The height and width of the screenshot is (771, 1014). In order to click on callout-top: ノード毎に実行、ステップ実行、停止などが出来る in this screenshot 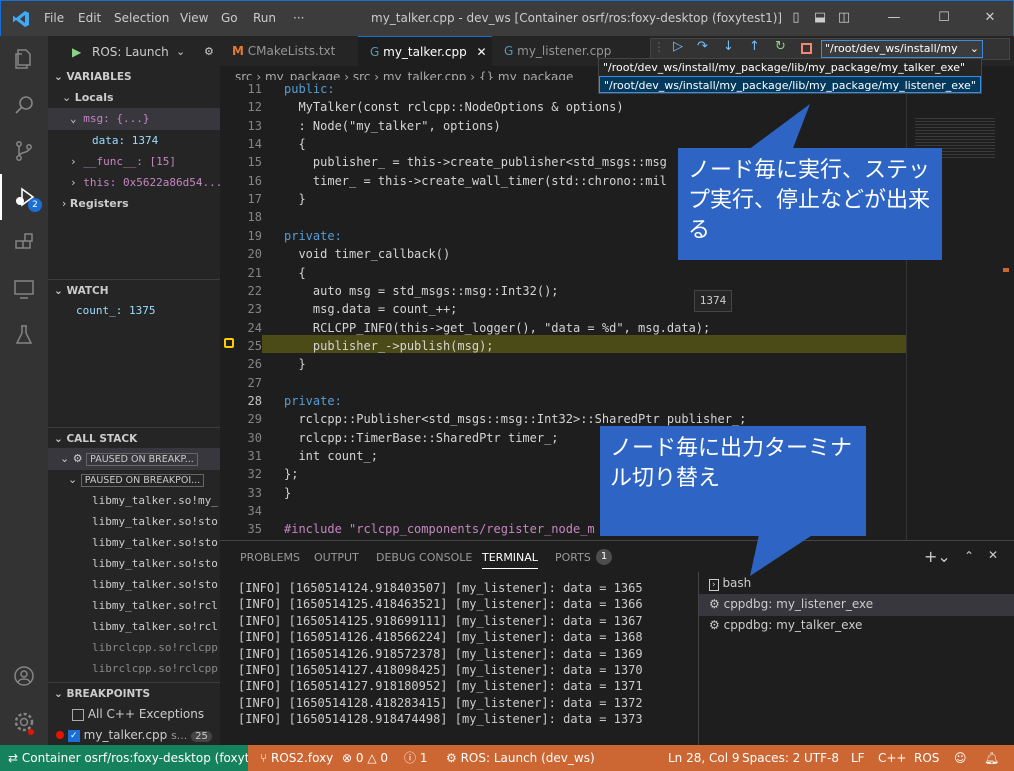, I will do `click(810, 204)`.